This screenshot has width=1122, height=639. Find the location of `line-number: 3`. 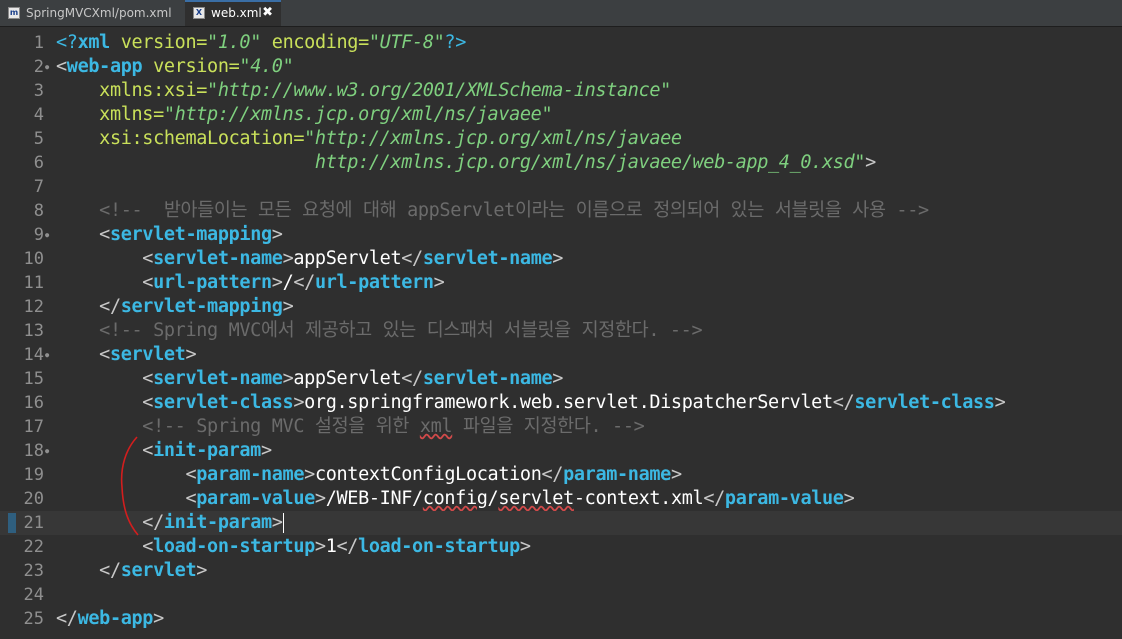

line-number: 3 is located at coordinates (38, 91).